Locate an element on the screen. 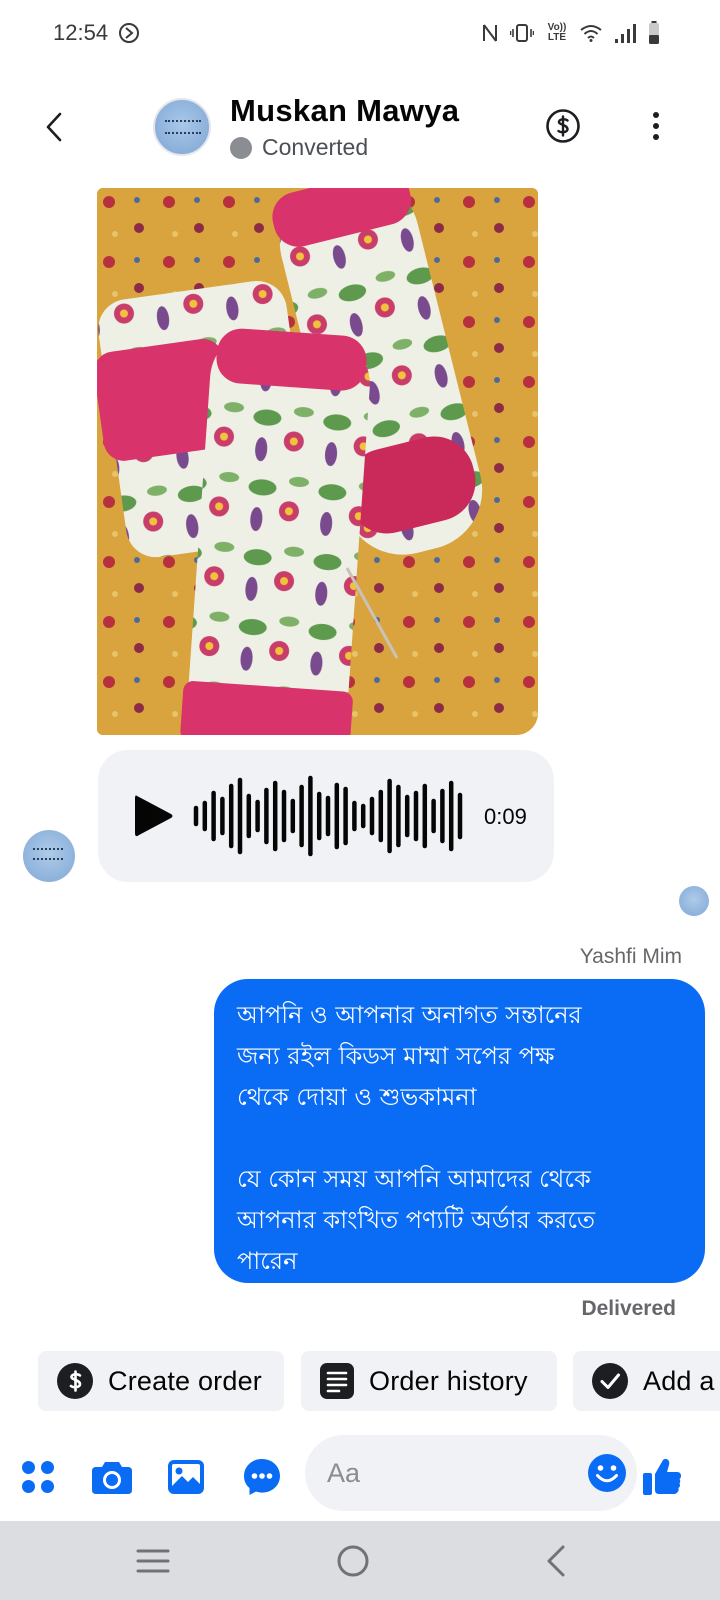 Image resolution: width=720 pixels, height=1600 pixels. create-order-label: Create order is located at coordinates (185, 1380).